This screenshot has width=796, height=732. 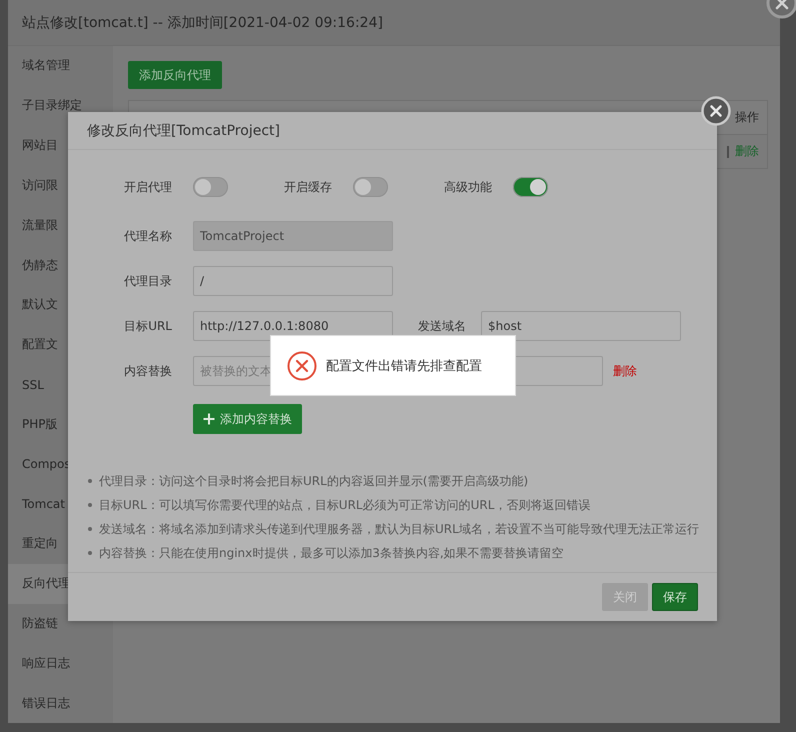 What do you see at coordinates (344, 505) in the screenshot?
I see `help-note: 目标URL：可以填写你需要代理的站点，目标URL必须为可正常访问的URL，否则将返回错误` at bounding box center [344, 505].